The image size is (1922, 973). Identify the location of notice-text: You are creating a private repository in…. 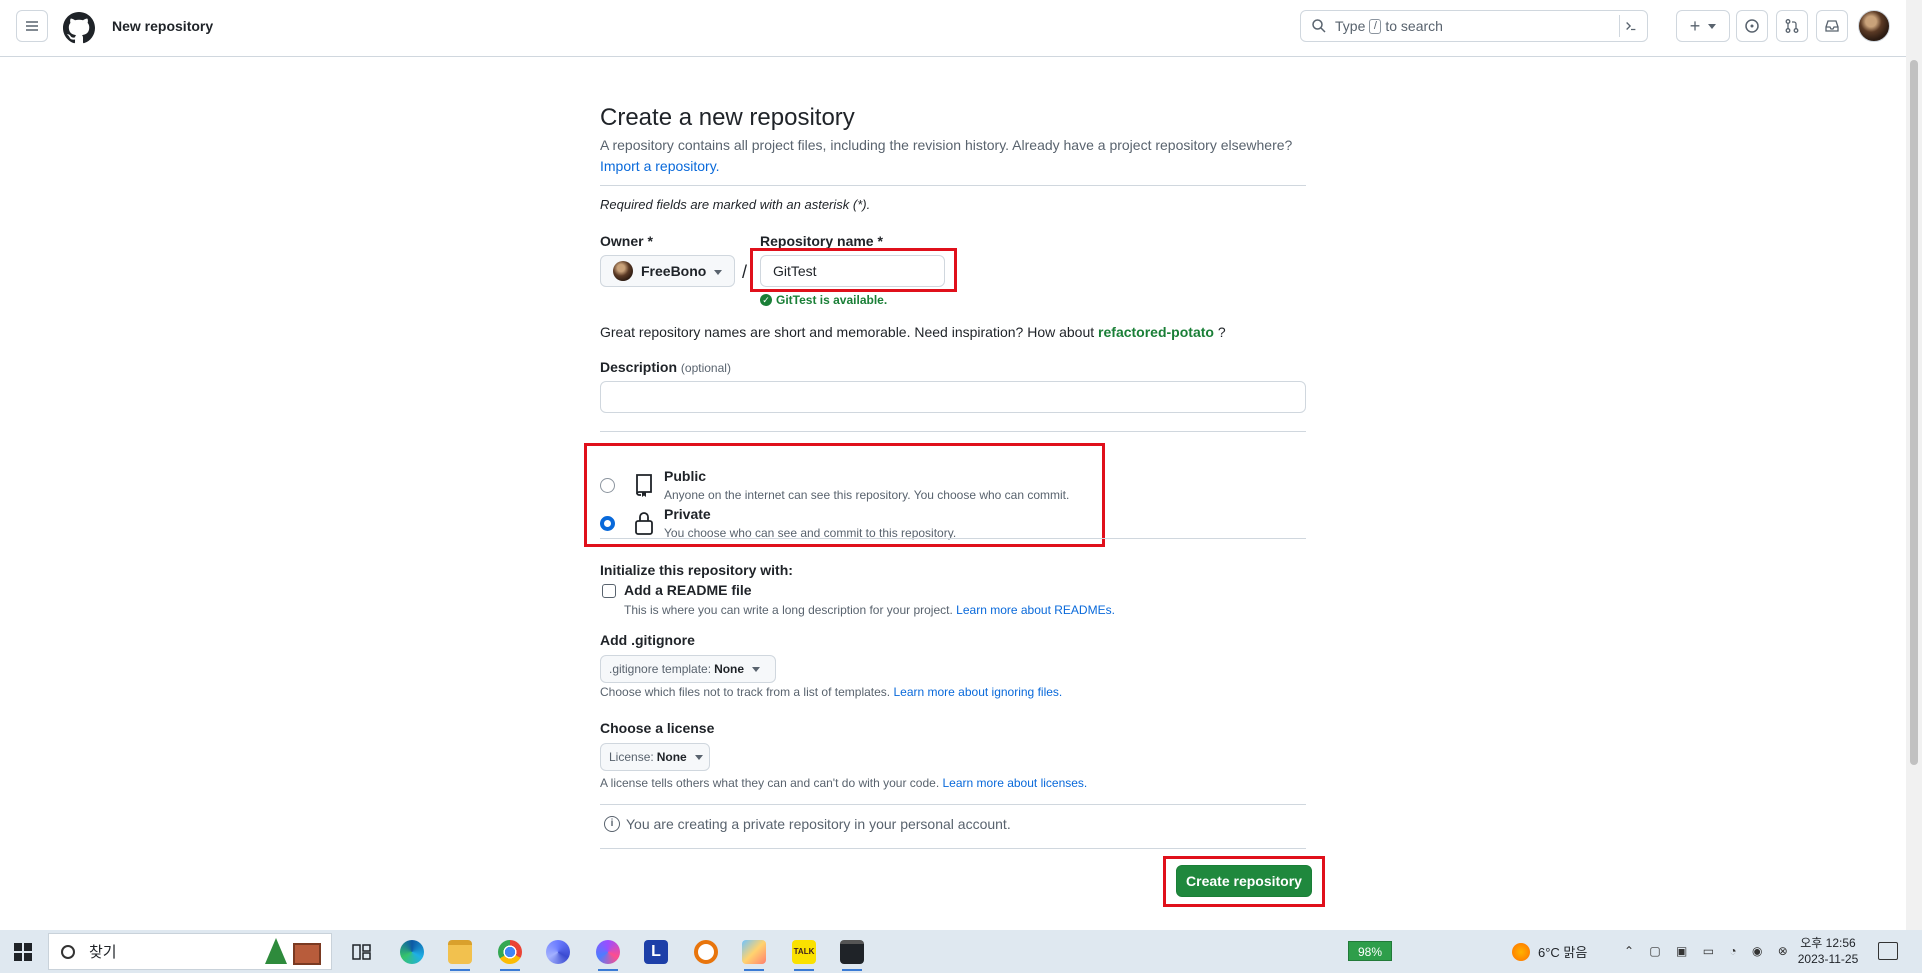
(818, 824).